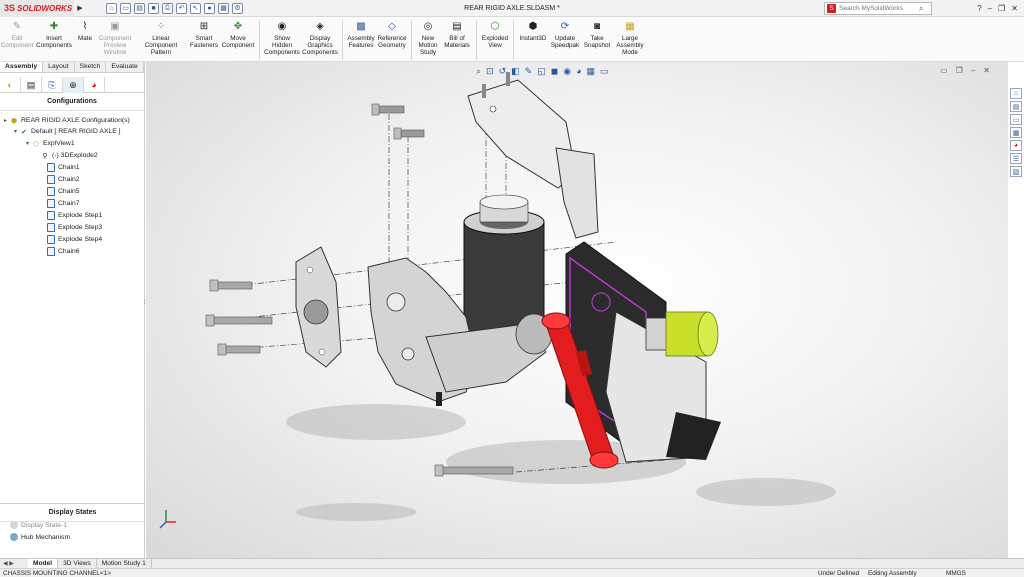 This screenshot has height=577, width=1024. I want to click on display-state-item: Display State-1, so click(38, 525).